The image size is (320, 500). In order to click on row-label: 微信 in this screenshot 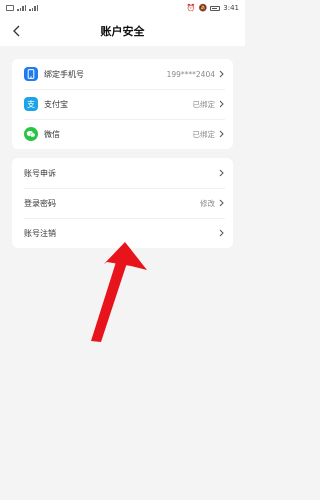, I will do `click(52, 134)`.